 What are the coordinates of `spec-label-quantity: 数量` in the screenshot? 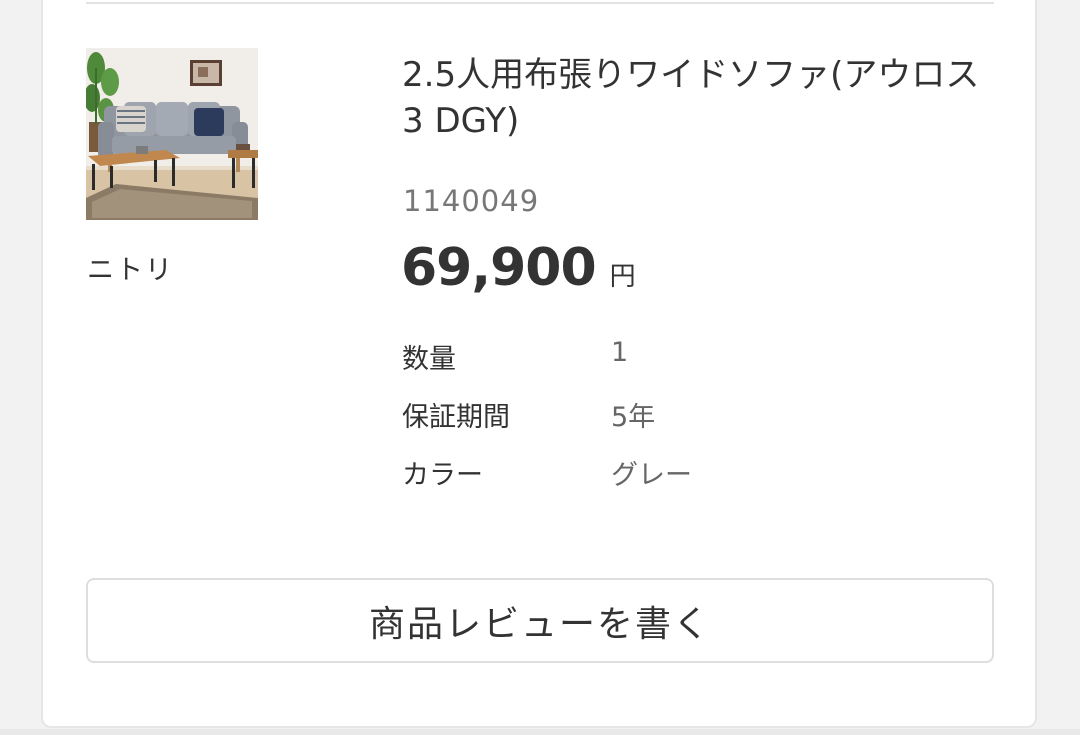 It's located at (429, 359).